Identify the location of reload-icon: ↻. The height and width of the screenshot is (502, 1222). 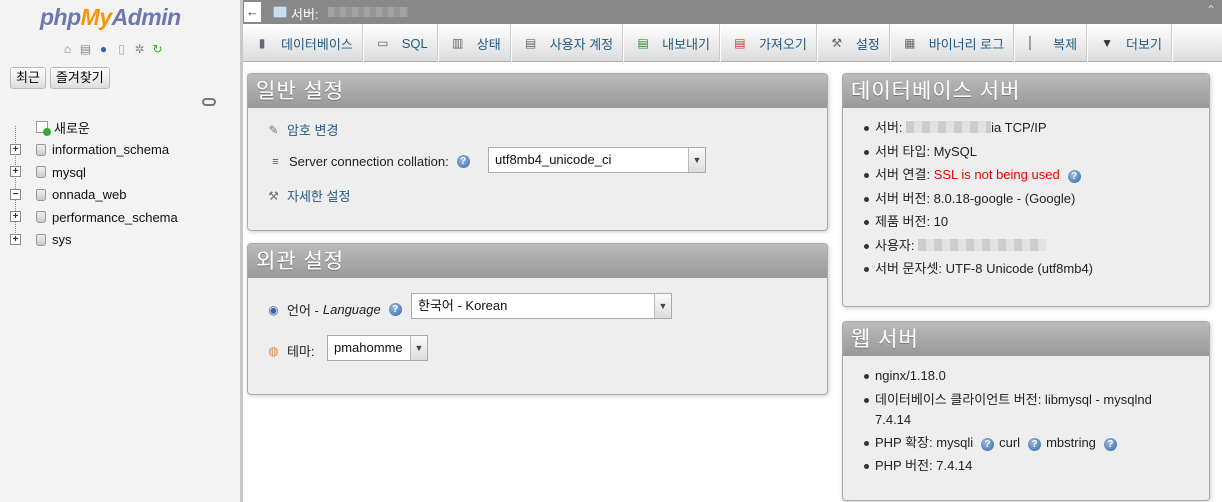
(157, 49).